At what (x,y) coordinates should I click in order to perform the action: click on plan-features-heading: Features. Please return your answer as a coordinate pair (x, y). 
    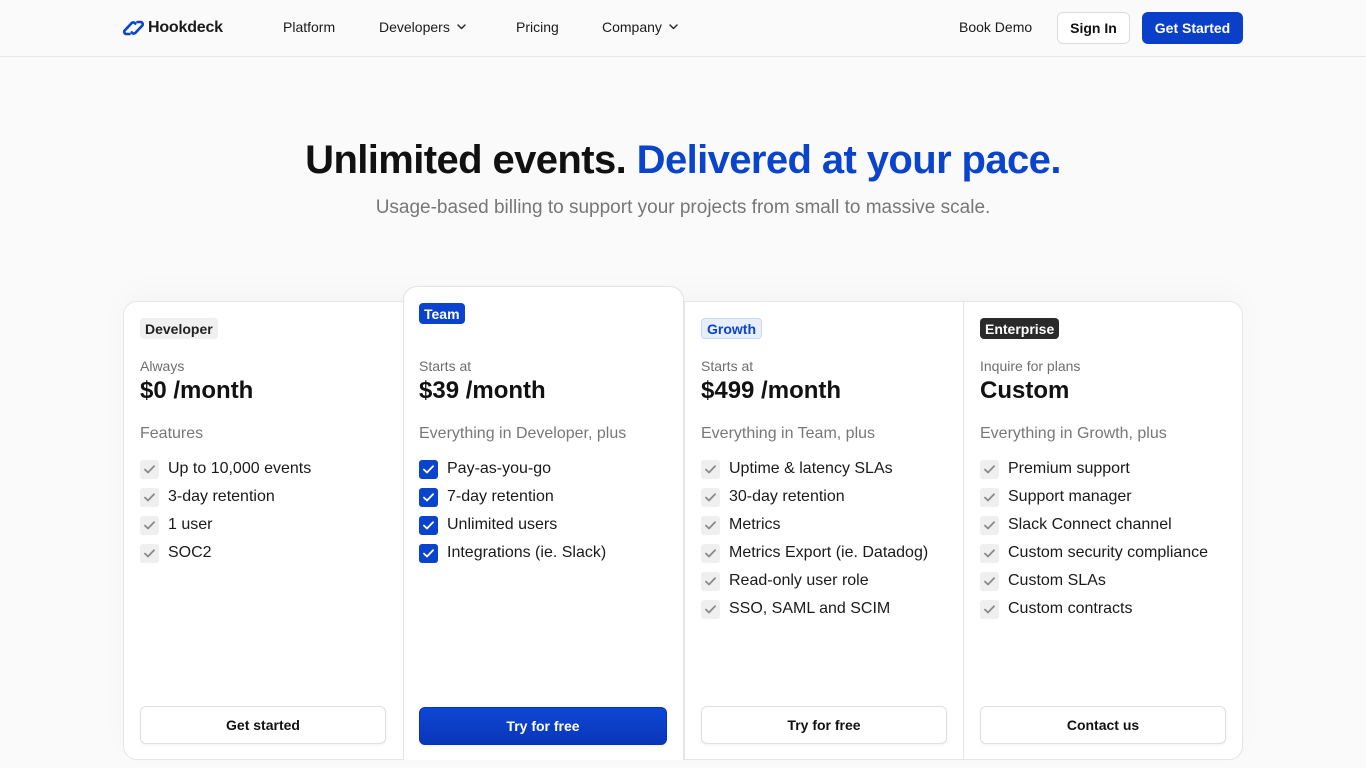
    Looking at the image, I should click on (172, 433).